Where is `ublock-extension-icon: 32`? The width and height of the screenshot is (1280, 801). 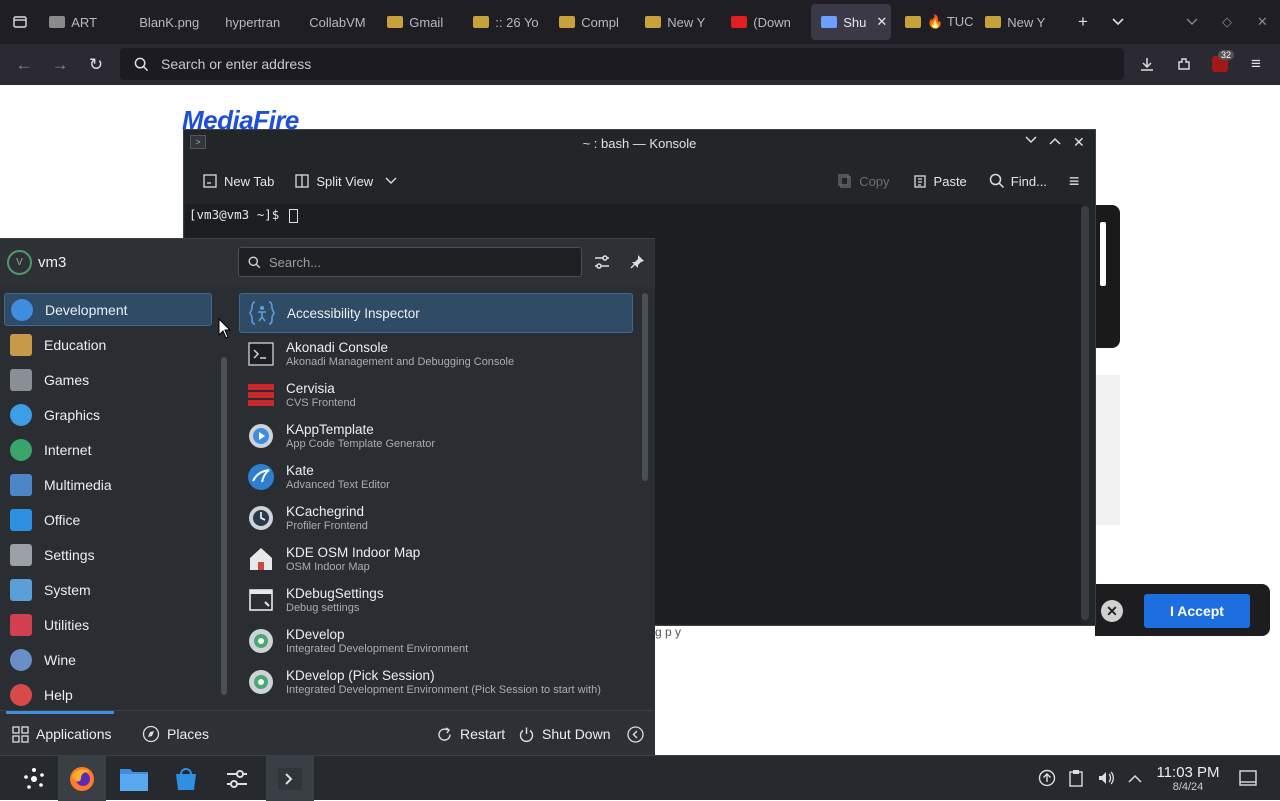
ublock-extension-icon: 32 is located at coordinates (1220, 64).